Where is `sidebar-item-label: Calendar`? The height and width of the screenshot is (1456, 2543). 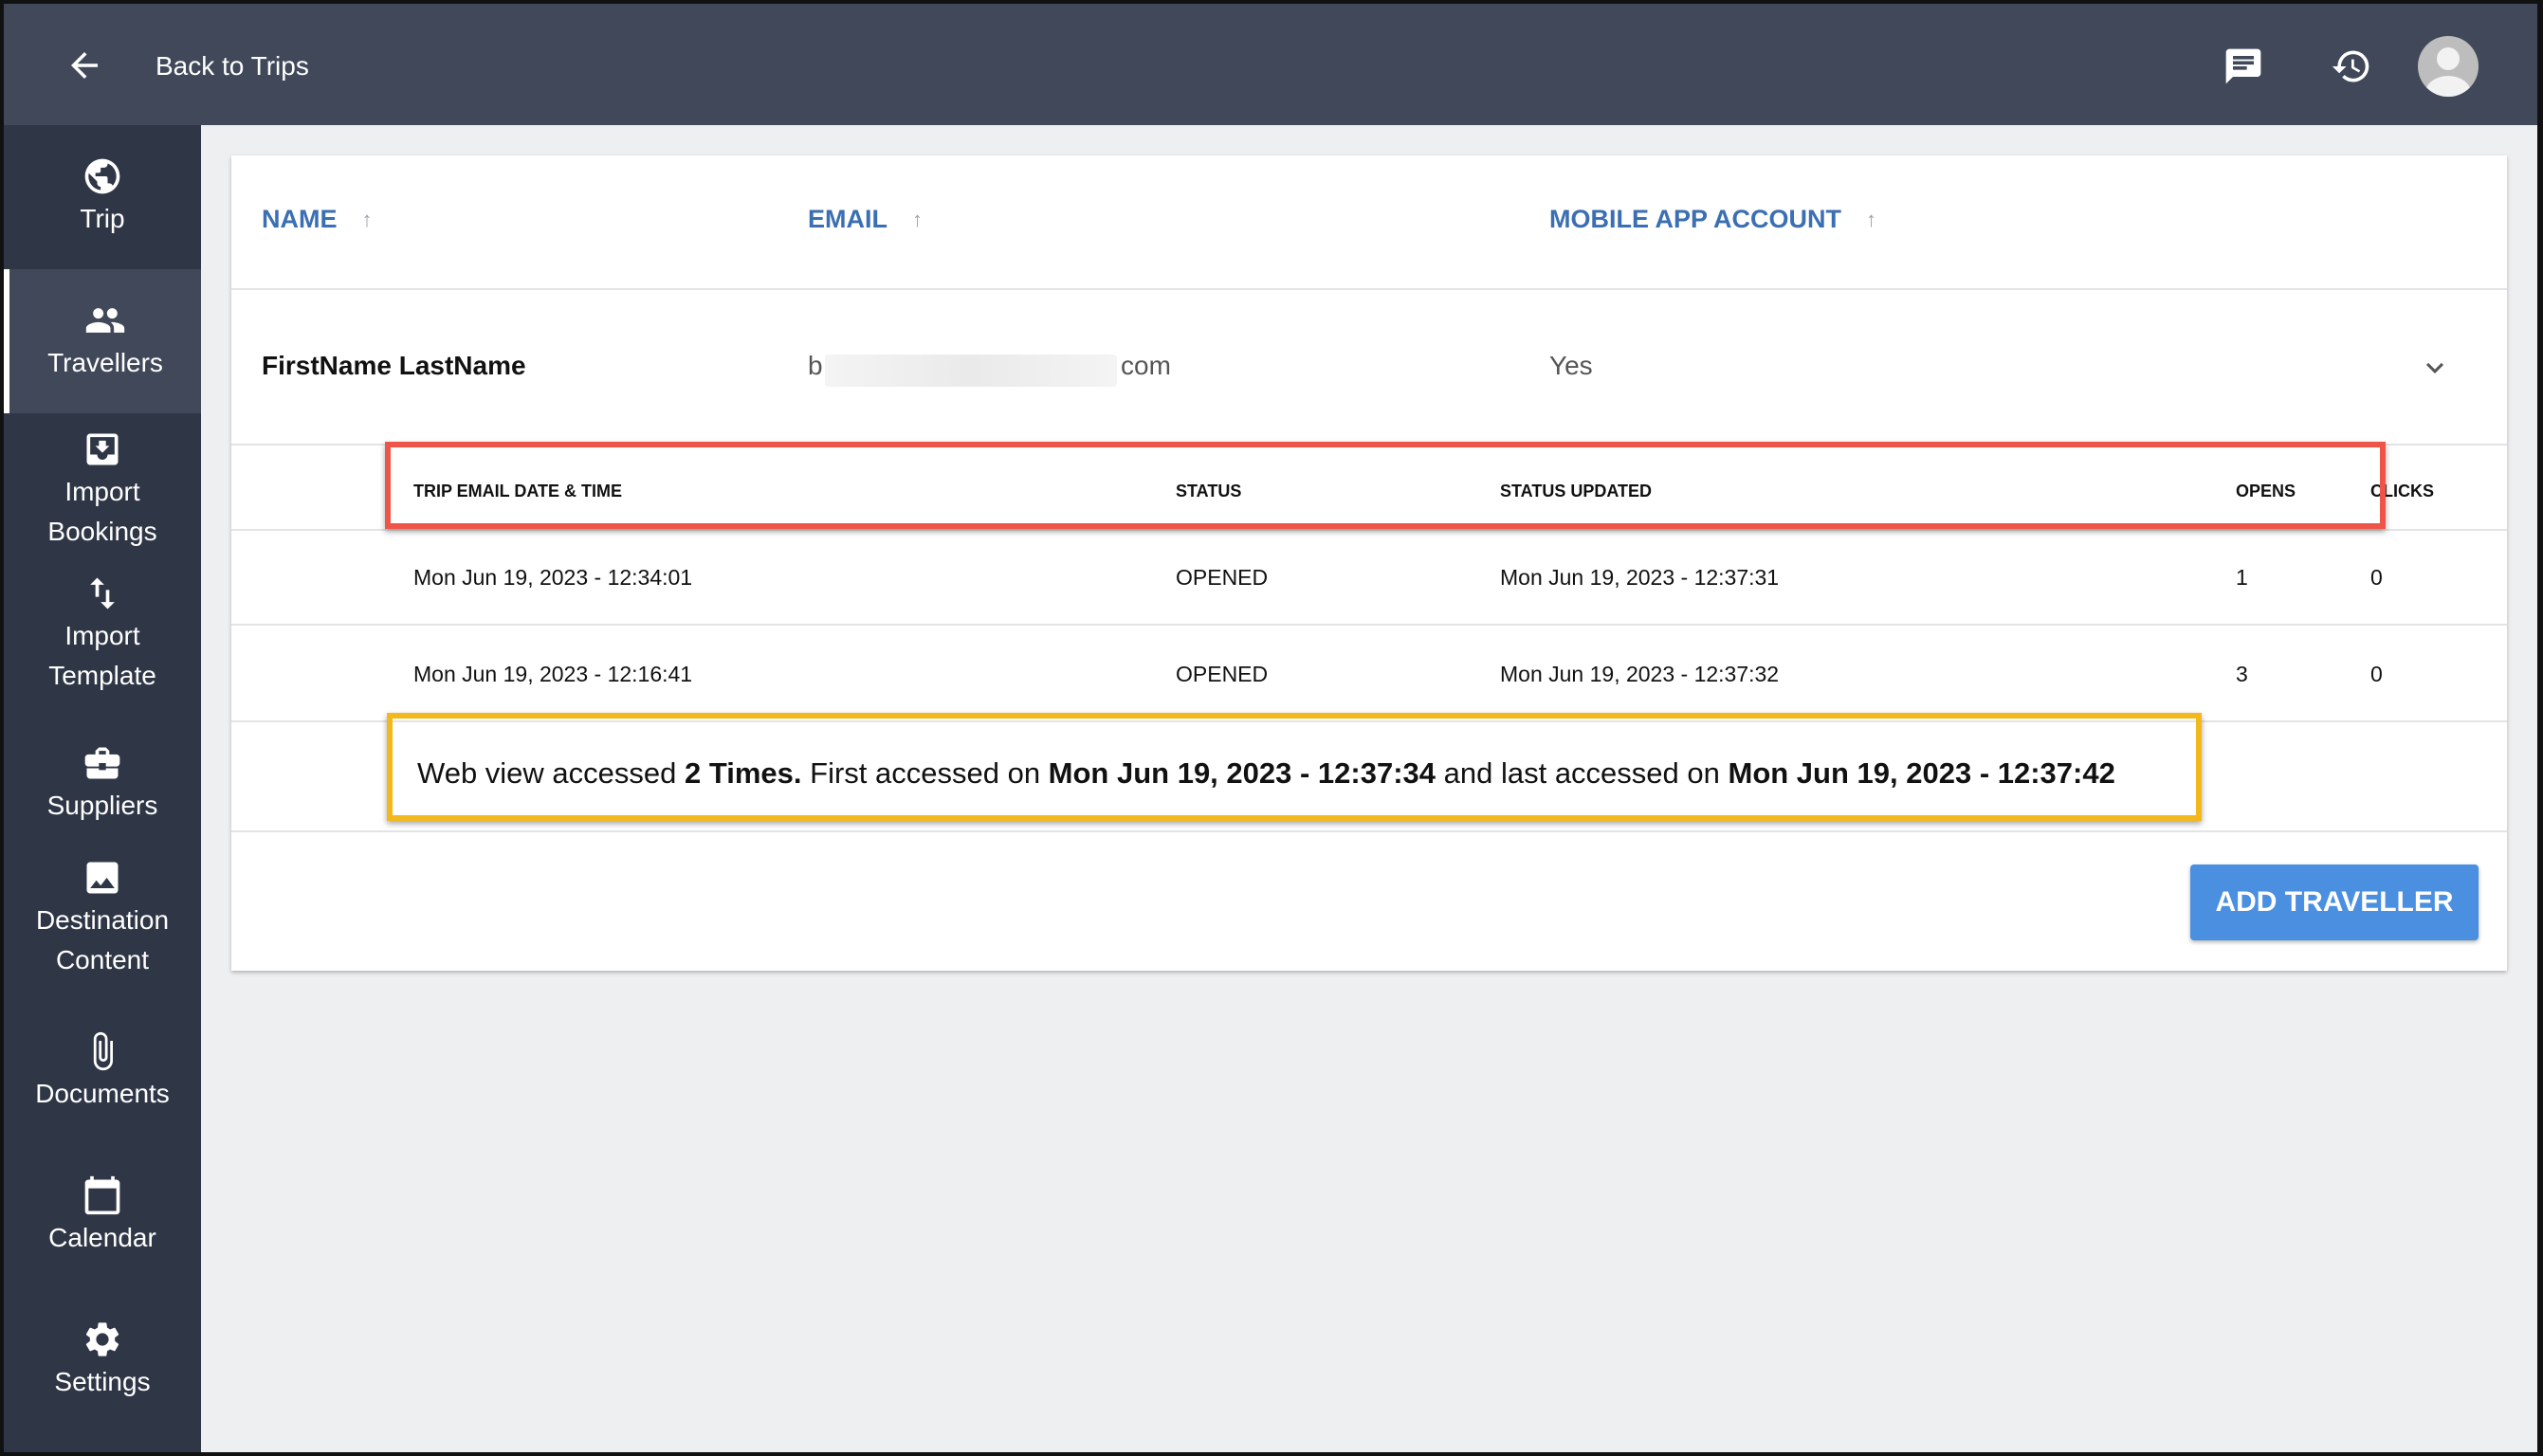 sidebar-item-label: Calendar is located at coordinates (102, 1237).